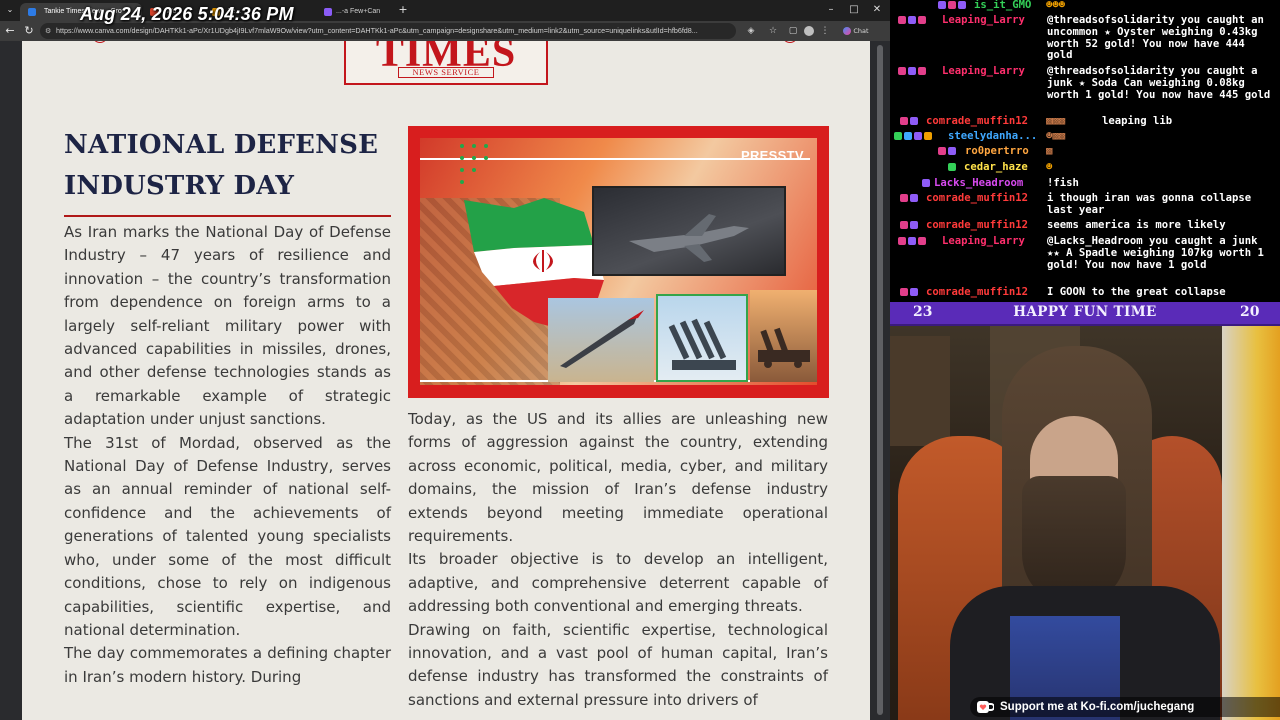  I want to click on truck-icon, so click(784, 347).